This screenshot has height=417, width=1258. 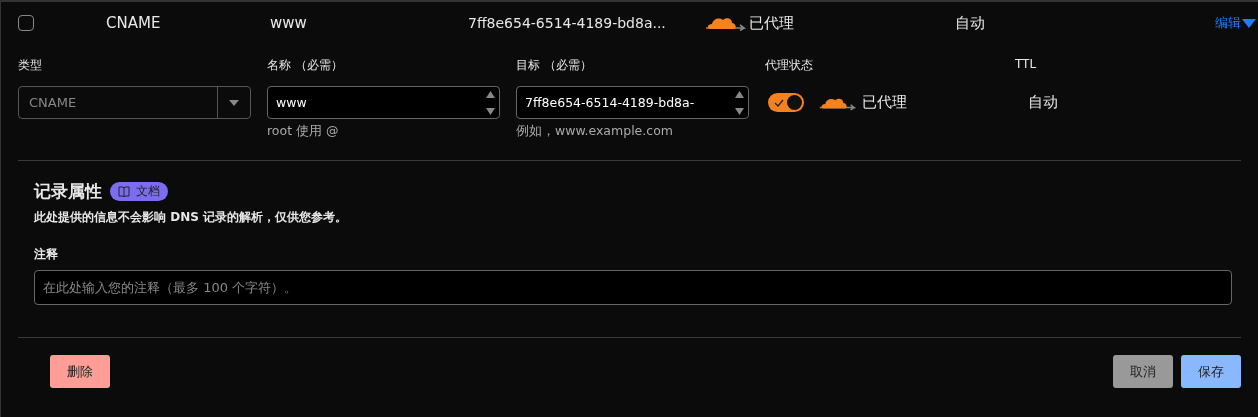 What do you see at coordinates (1235, 23) in the screenshot?
I see `edit-link: 编辑` at bounding box center [1235, 23].